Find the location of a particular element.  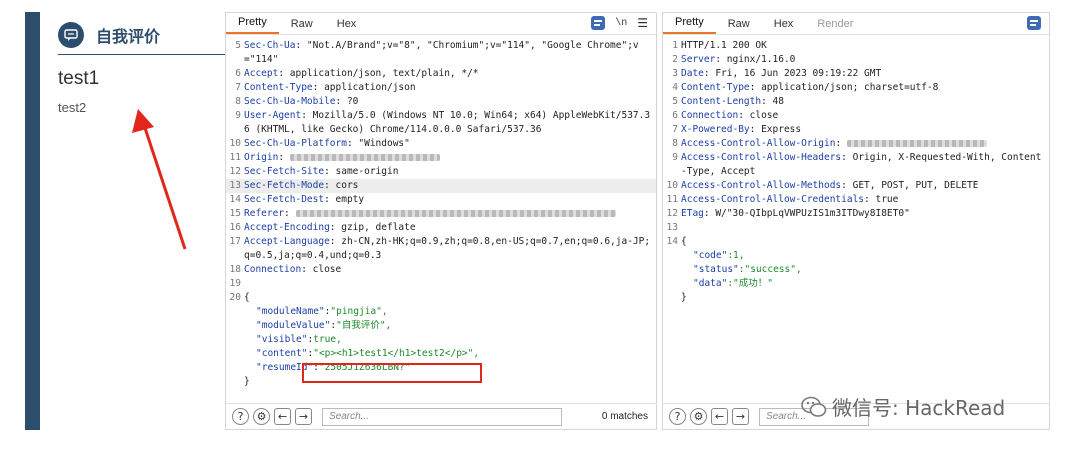

header-content: Sec-Ch-Ua-Platform: "Windows" is located at coordinates (450, 144).